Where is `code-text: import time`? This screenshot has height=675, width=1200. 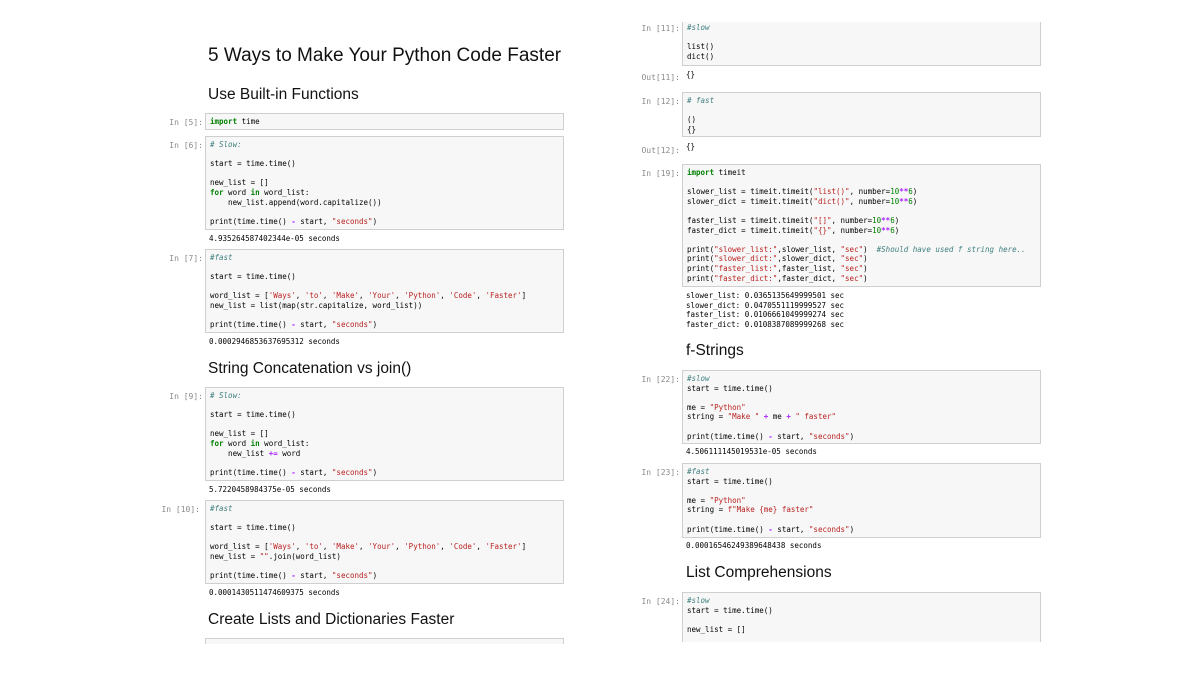 code-text: import time is located at coordinates (235, 121).